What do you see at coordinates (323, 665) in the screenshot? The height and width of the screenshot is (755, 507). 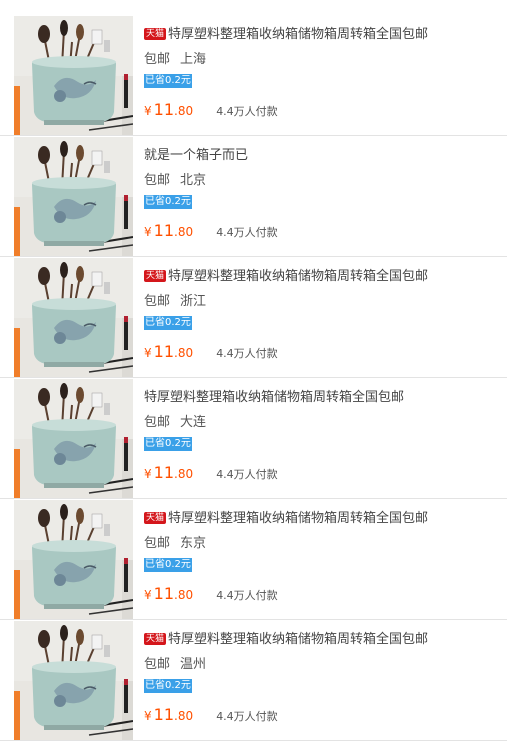 I see `shipping-info: 包邮 温州` at bounding box center [323, 665].